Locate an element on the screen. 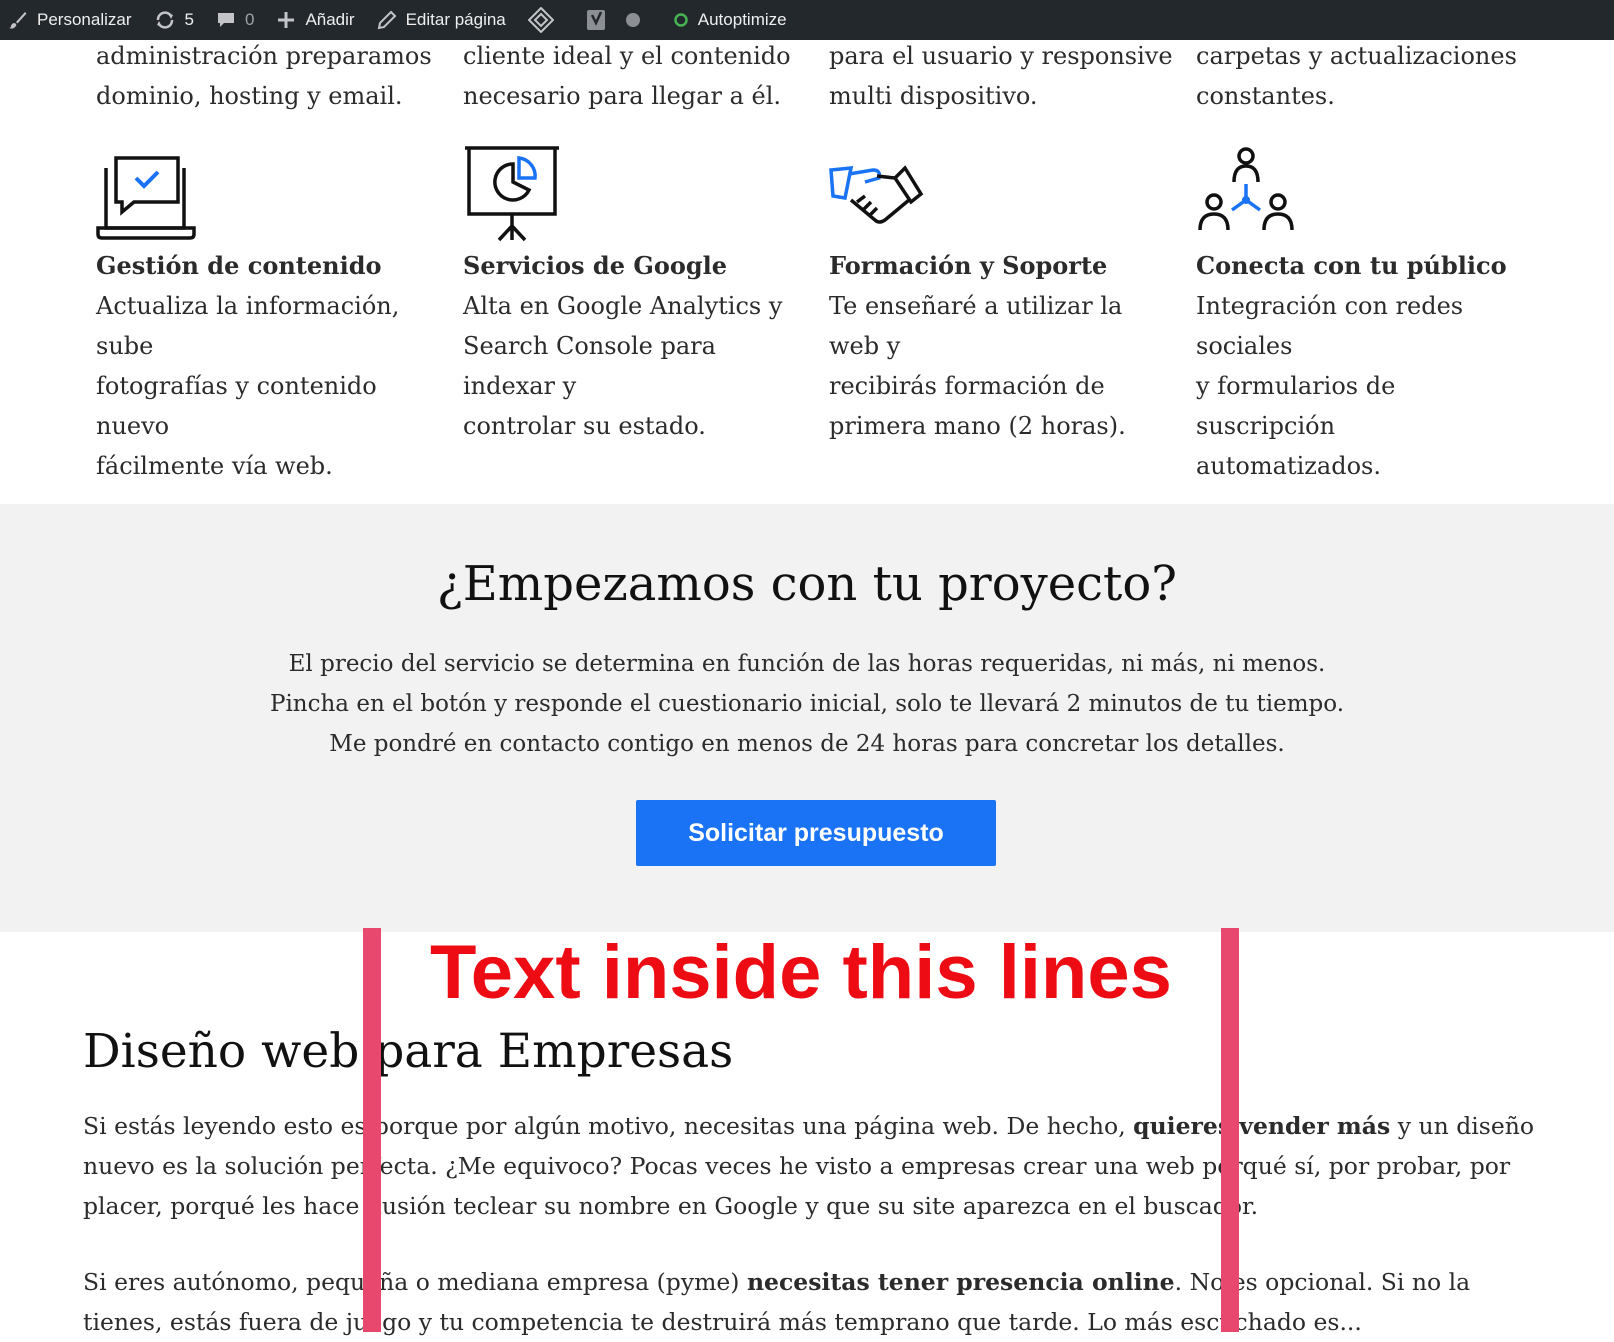 This screenshot has height=1342, width=1614. feature-line: recibirás formación de is located at coordinates (967, 386).